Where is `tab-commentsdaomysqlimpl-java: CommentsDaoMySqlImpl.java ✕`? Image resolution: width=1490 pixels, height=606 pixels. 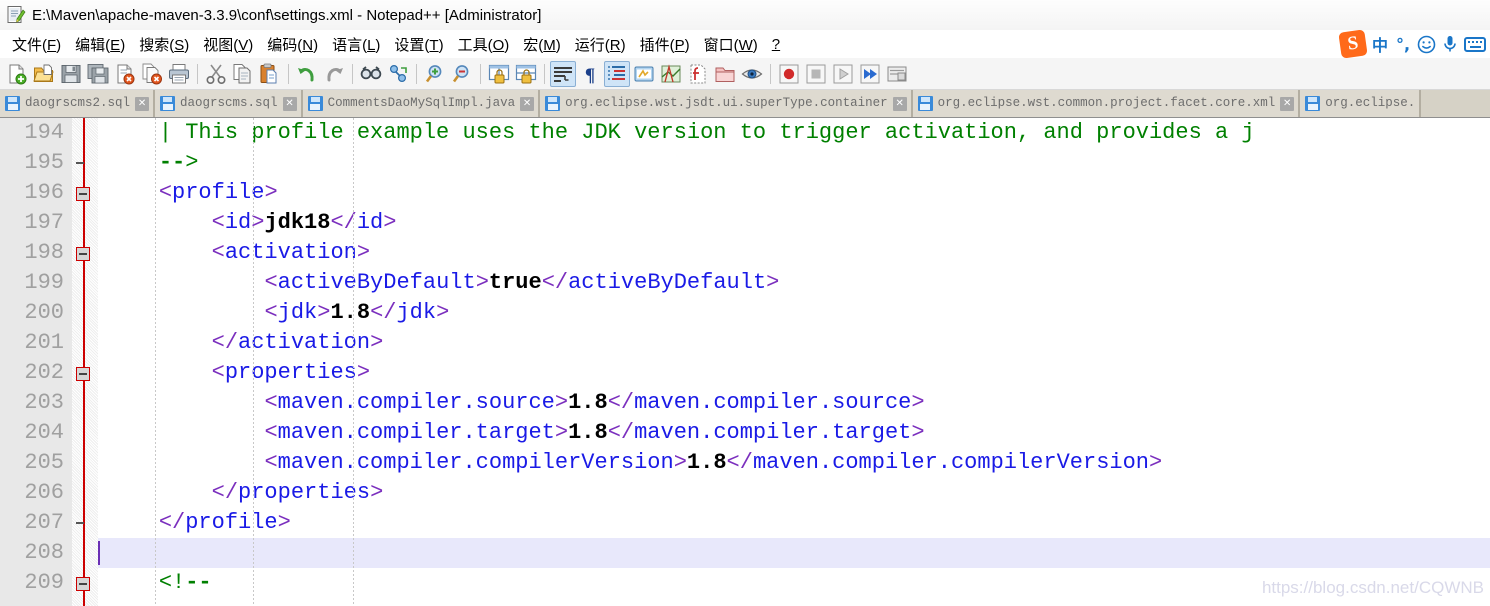
tab-commentsdaomysqlimpl-java: CommentsDaoMySqlImpl.java ✕ is located at coordinates (421, 103).